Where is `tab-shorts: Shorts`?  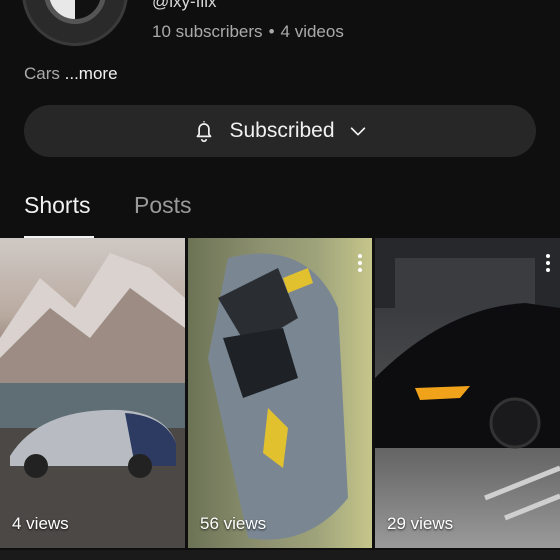
tab-shorts: Shorts is located at coordinates (57, 205).